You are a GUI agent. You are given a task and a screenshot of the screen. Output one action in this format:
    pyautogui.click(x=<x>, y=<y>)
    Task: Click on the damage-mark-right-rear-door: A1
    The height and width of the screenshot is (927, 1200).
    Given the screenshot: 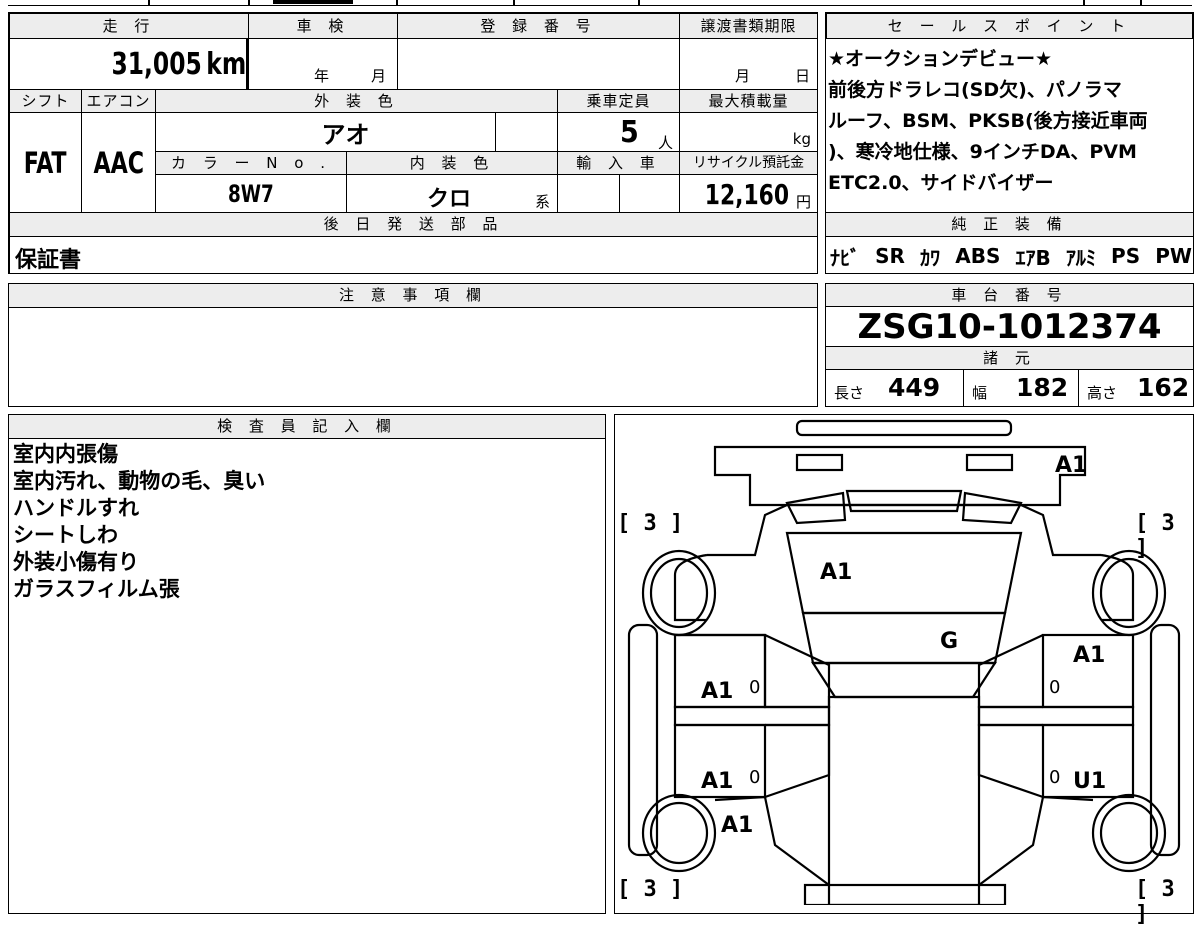 What is the action you would take?
    pyautogui.click(x=1089, y=655)
    